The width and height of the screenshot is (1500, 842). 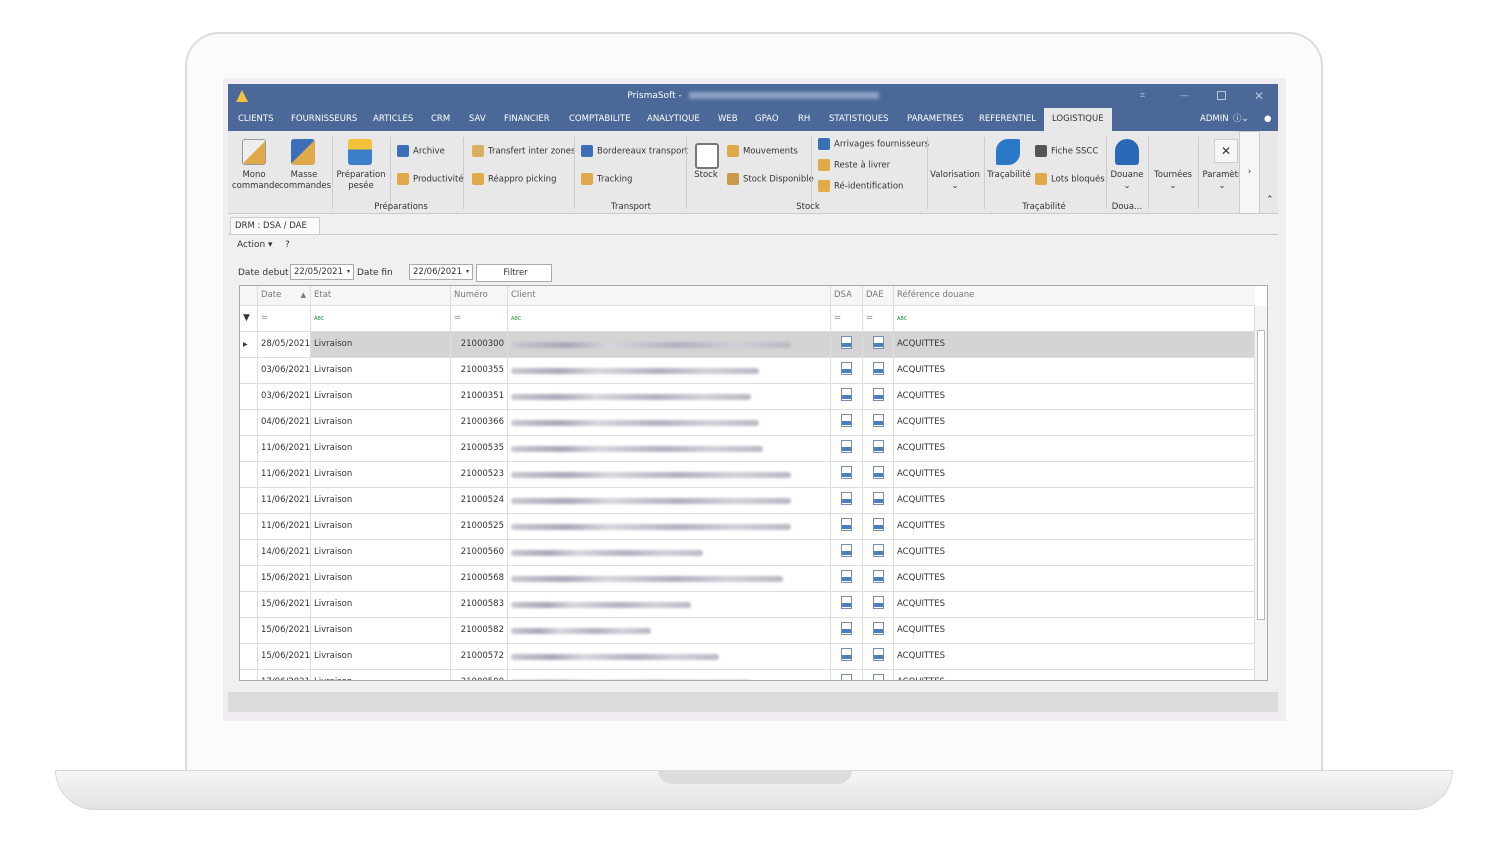 I want to click on menu-tab-parametres: PARAMETRES, so click(x=935, y=119).